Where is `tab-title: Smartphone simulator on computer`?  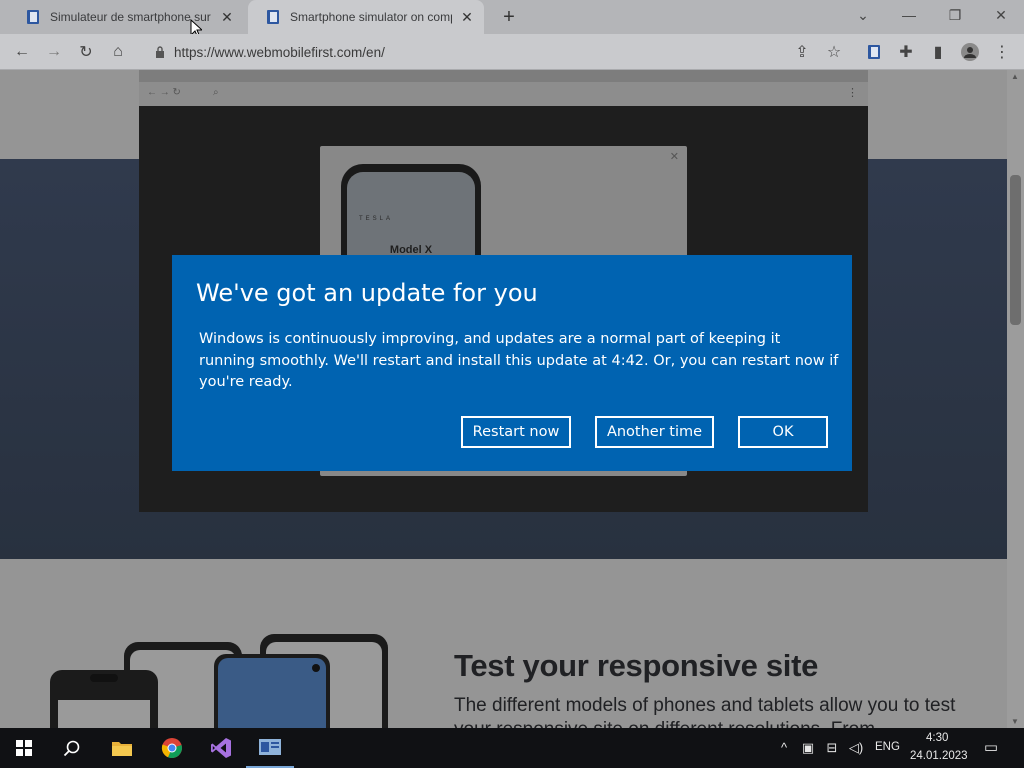
tab-title: Smartphone simulator on computer is located at coordinates (371, 17).